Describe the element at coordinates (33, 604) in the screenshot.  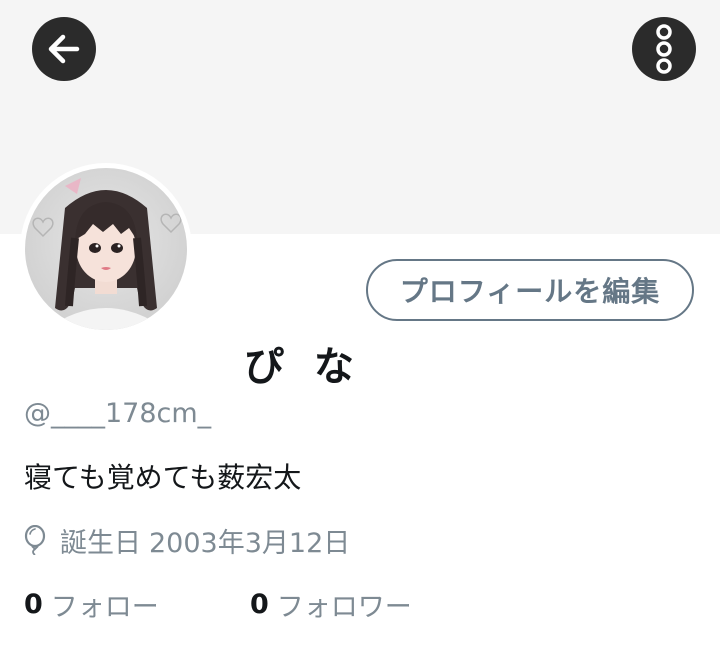
I see `following-count: 0` at that location.